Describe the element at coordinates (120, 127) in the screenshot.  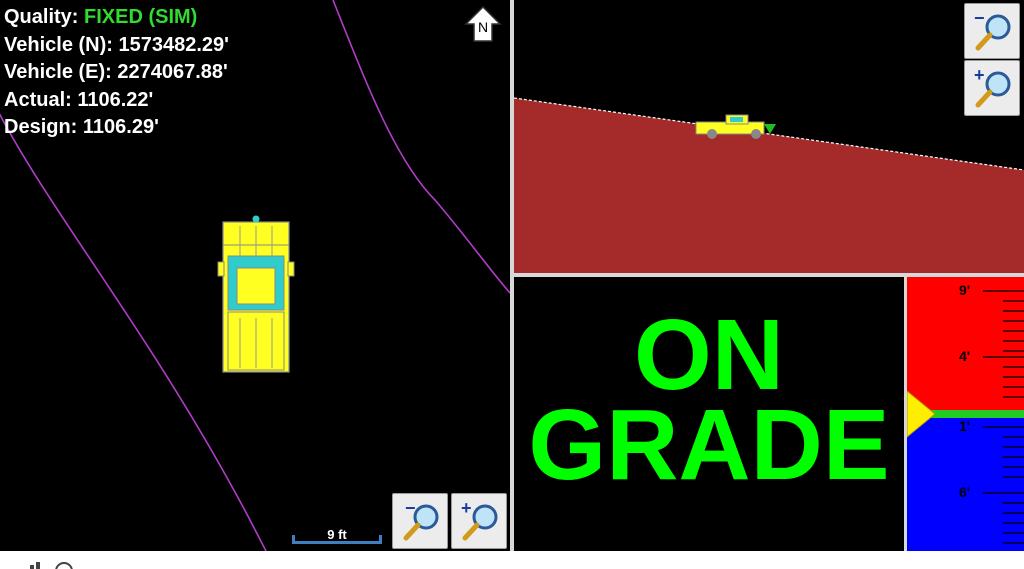
I see `design-elevation-value: 1106.29'` at that location.